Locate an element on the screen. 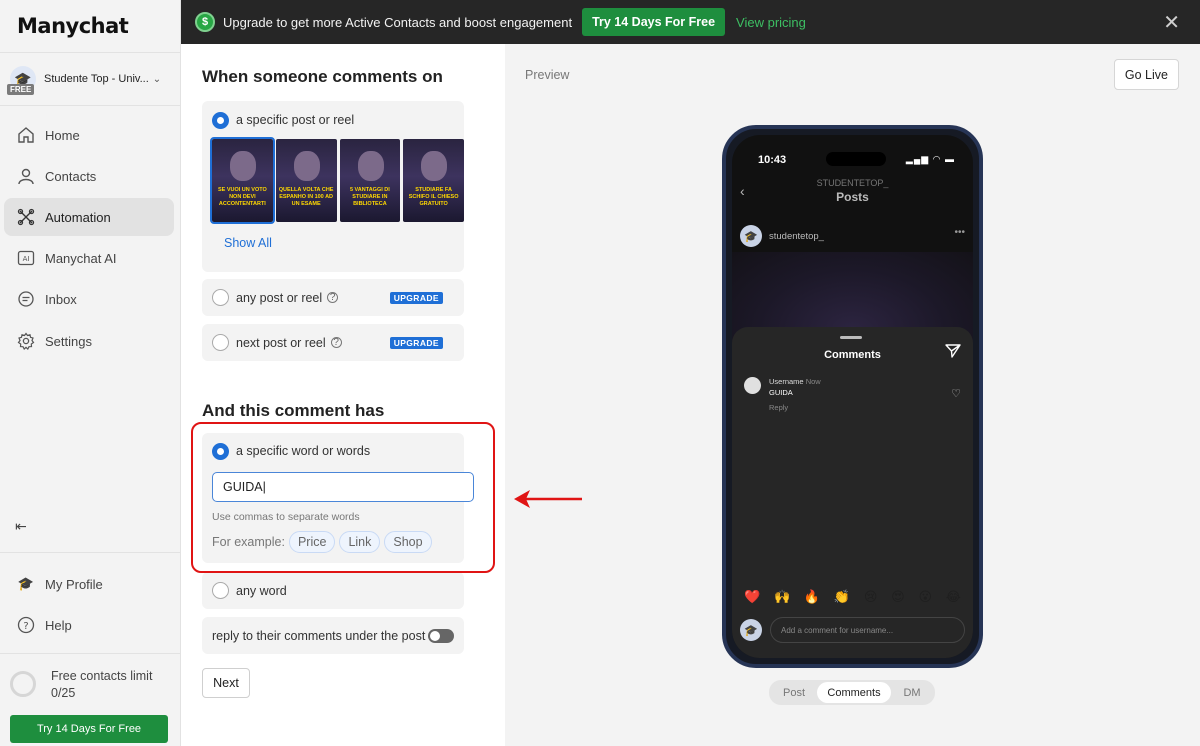 Image resolution: width=1200 pixels, height=746 pixels. sidebar-item-automation: Automation is located at coordinates (89, 217).